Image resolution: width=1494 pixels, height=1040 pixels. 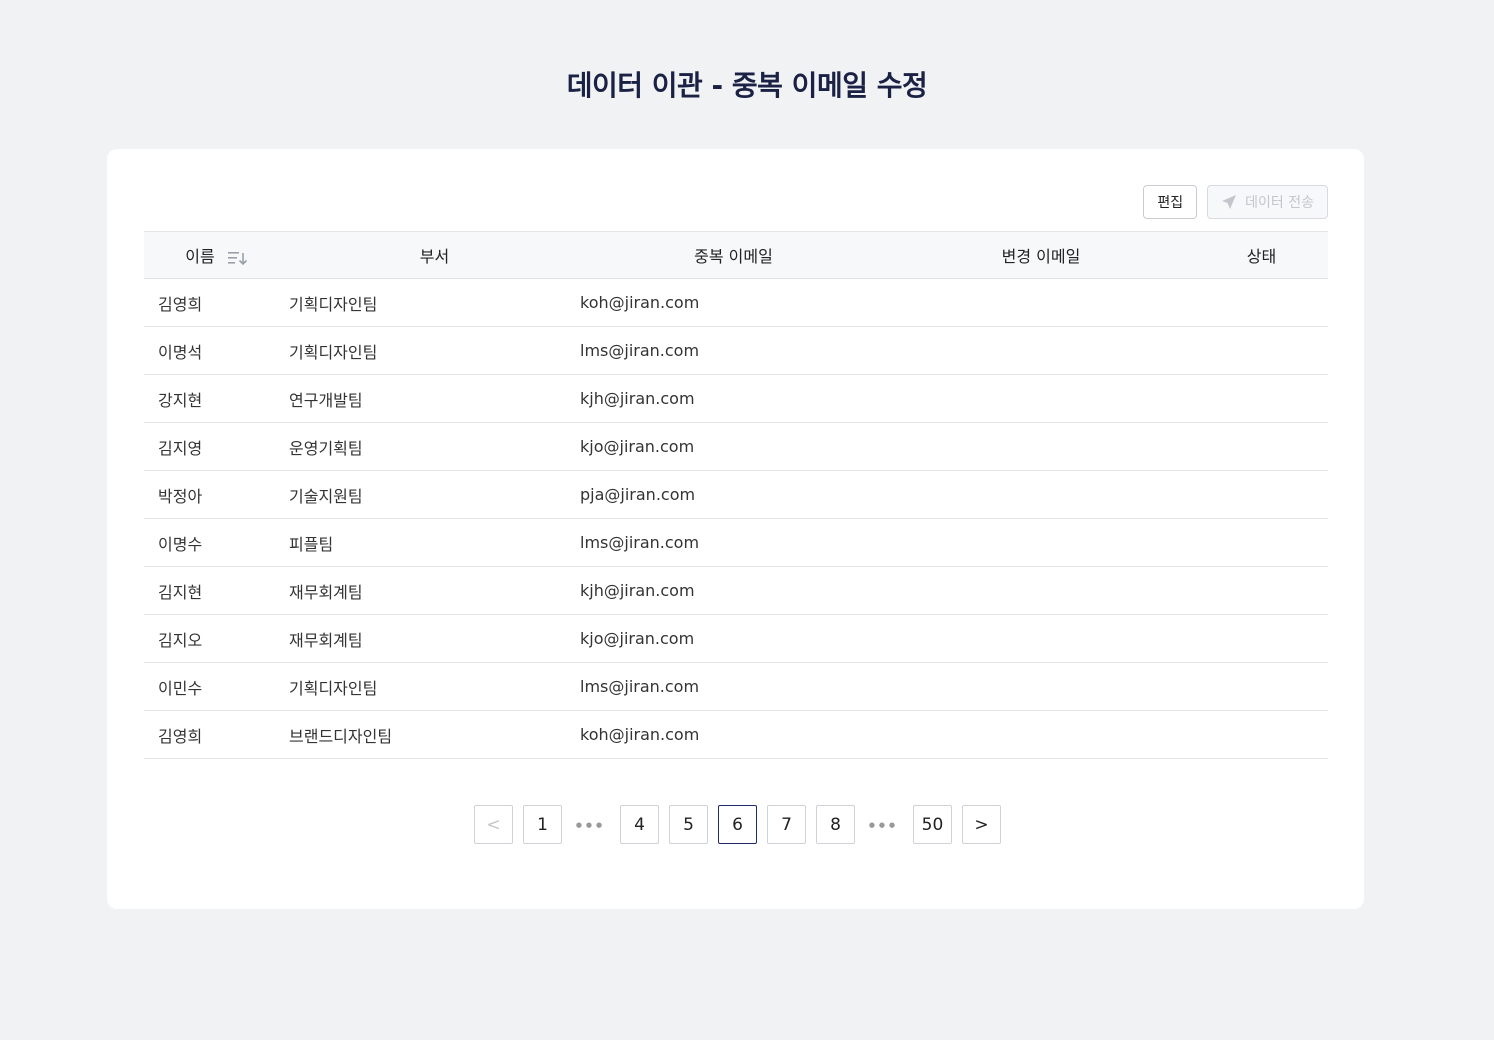 I want to click on cell-dept: 운영기획팀, so click(x=434, y=446).